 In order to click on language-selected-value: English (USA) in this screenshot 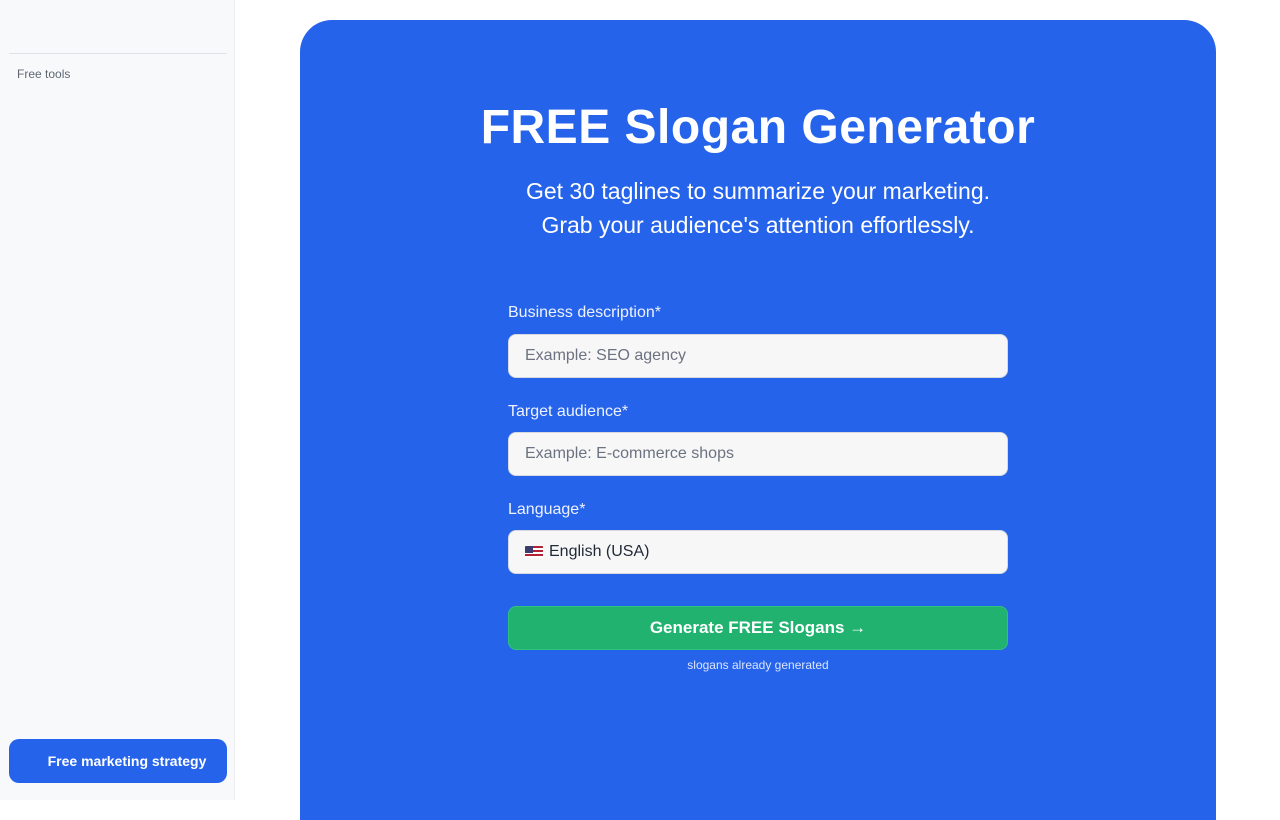, I will do `click(599, 551)`.